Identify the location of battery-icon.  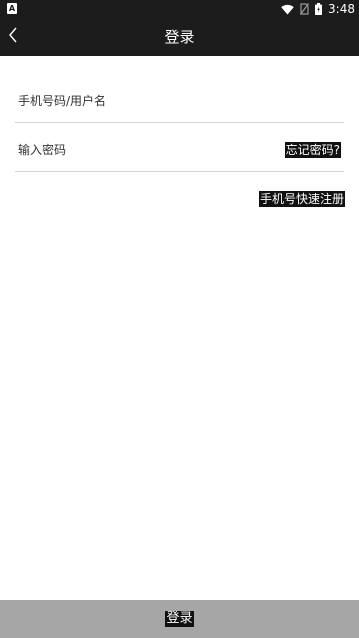
(319, 9).